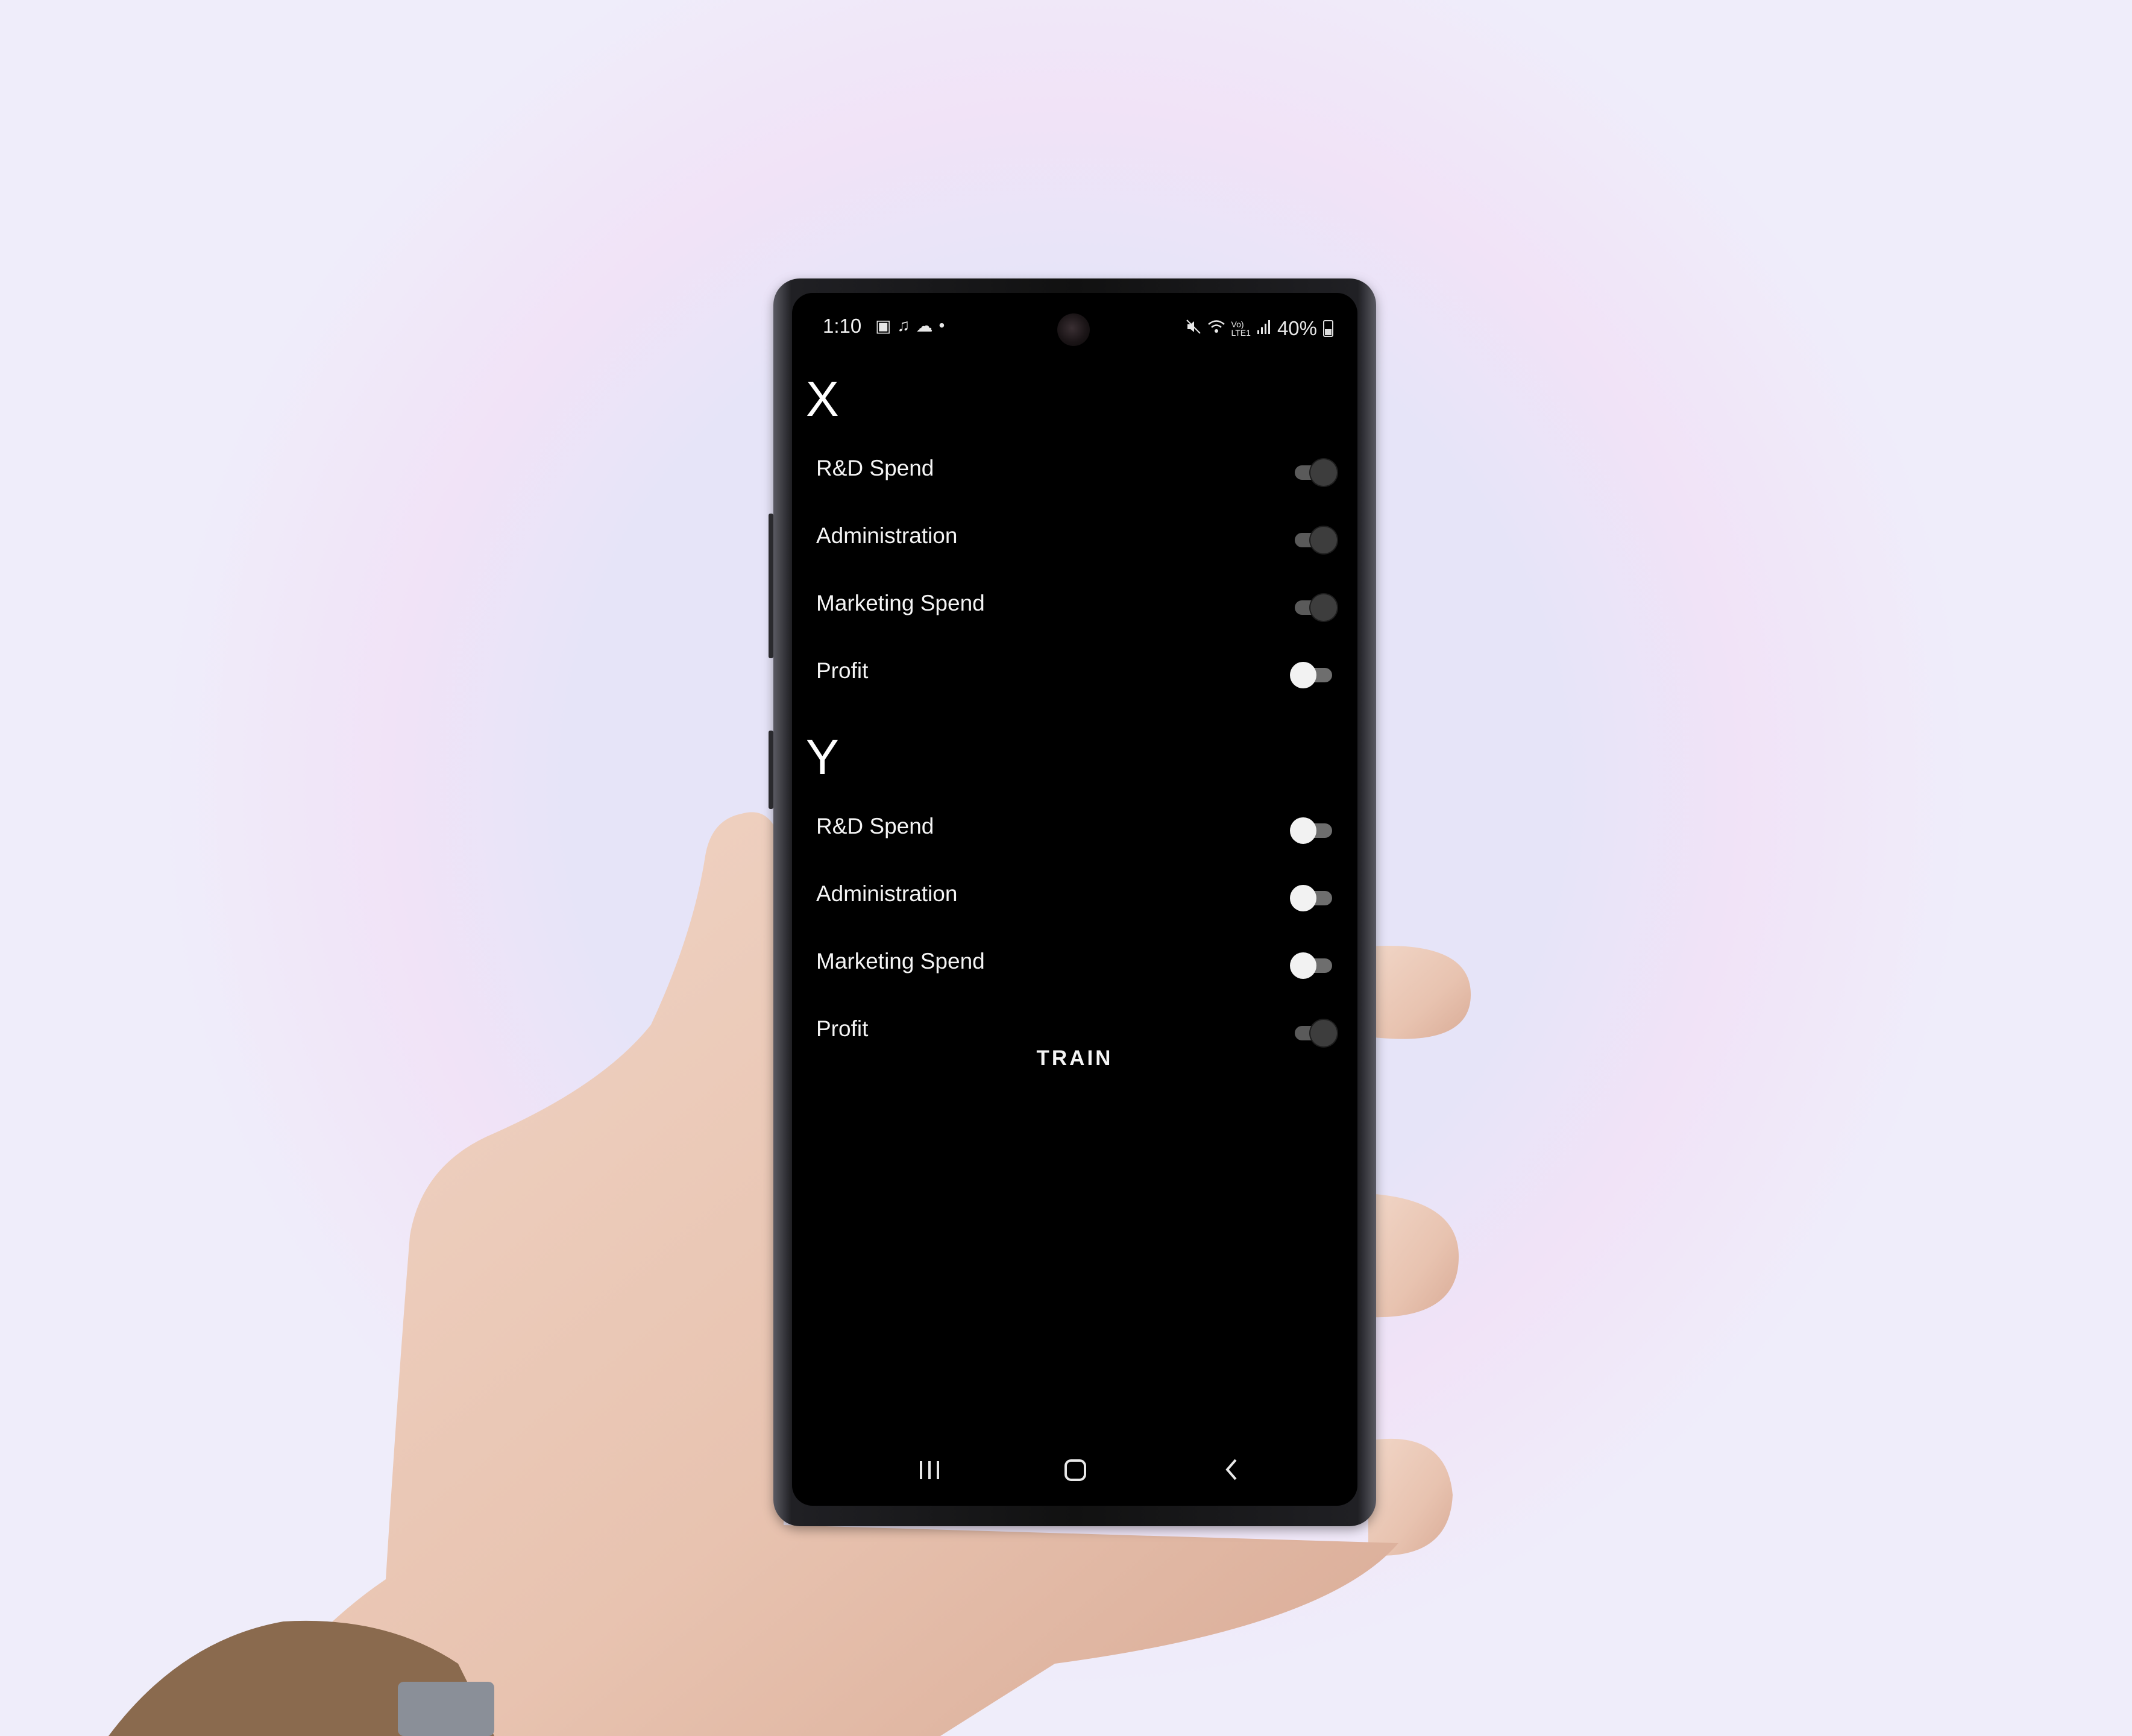 The width and height of the screenshot is (2132, 1736). I want to click on y-row-rd-spend: R&D Spend, so click(1074, 829).